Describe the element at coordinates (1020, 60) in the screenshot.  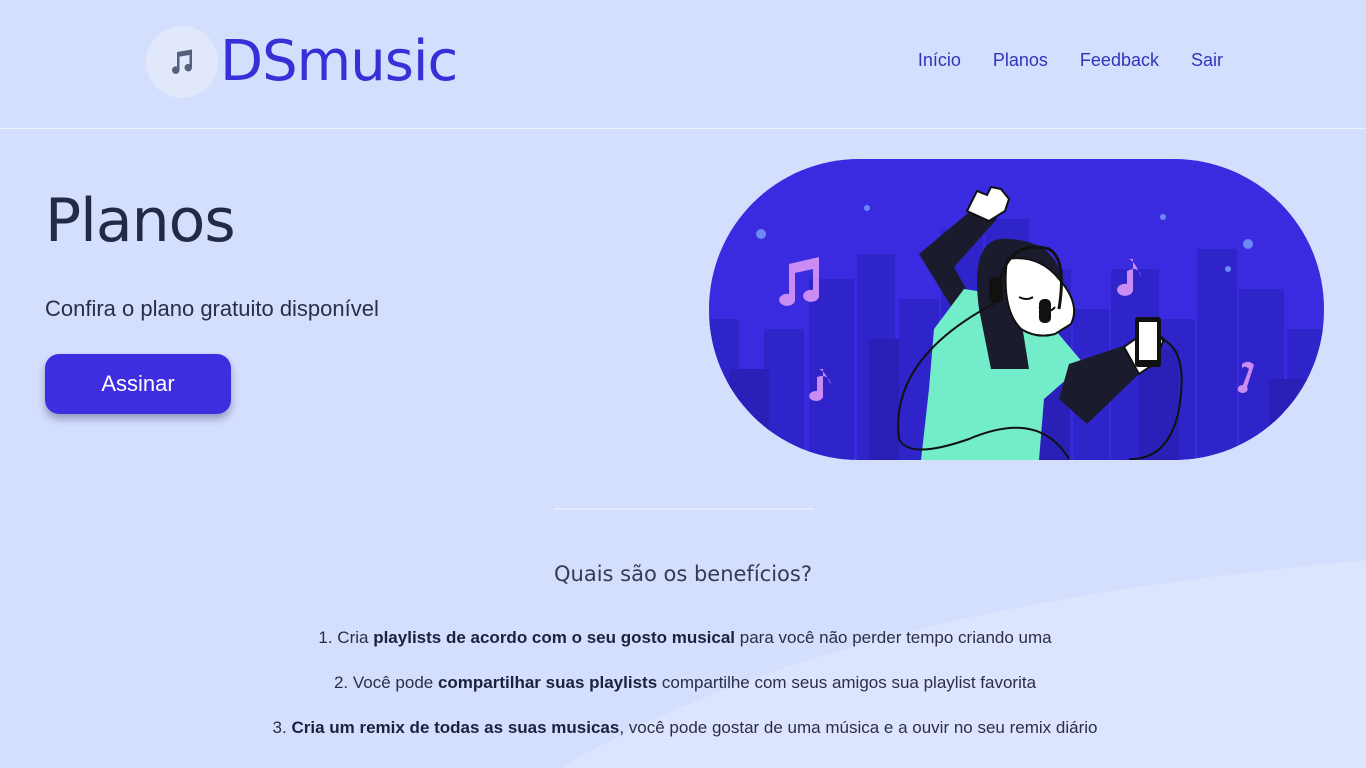
I see `nav-link-planos: Planos` at that location.